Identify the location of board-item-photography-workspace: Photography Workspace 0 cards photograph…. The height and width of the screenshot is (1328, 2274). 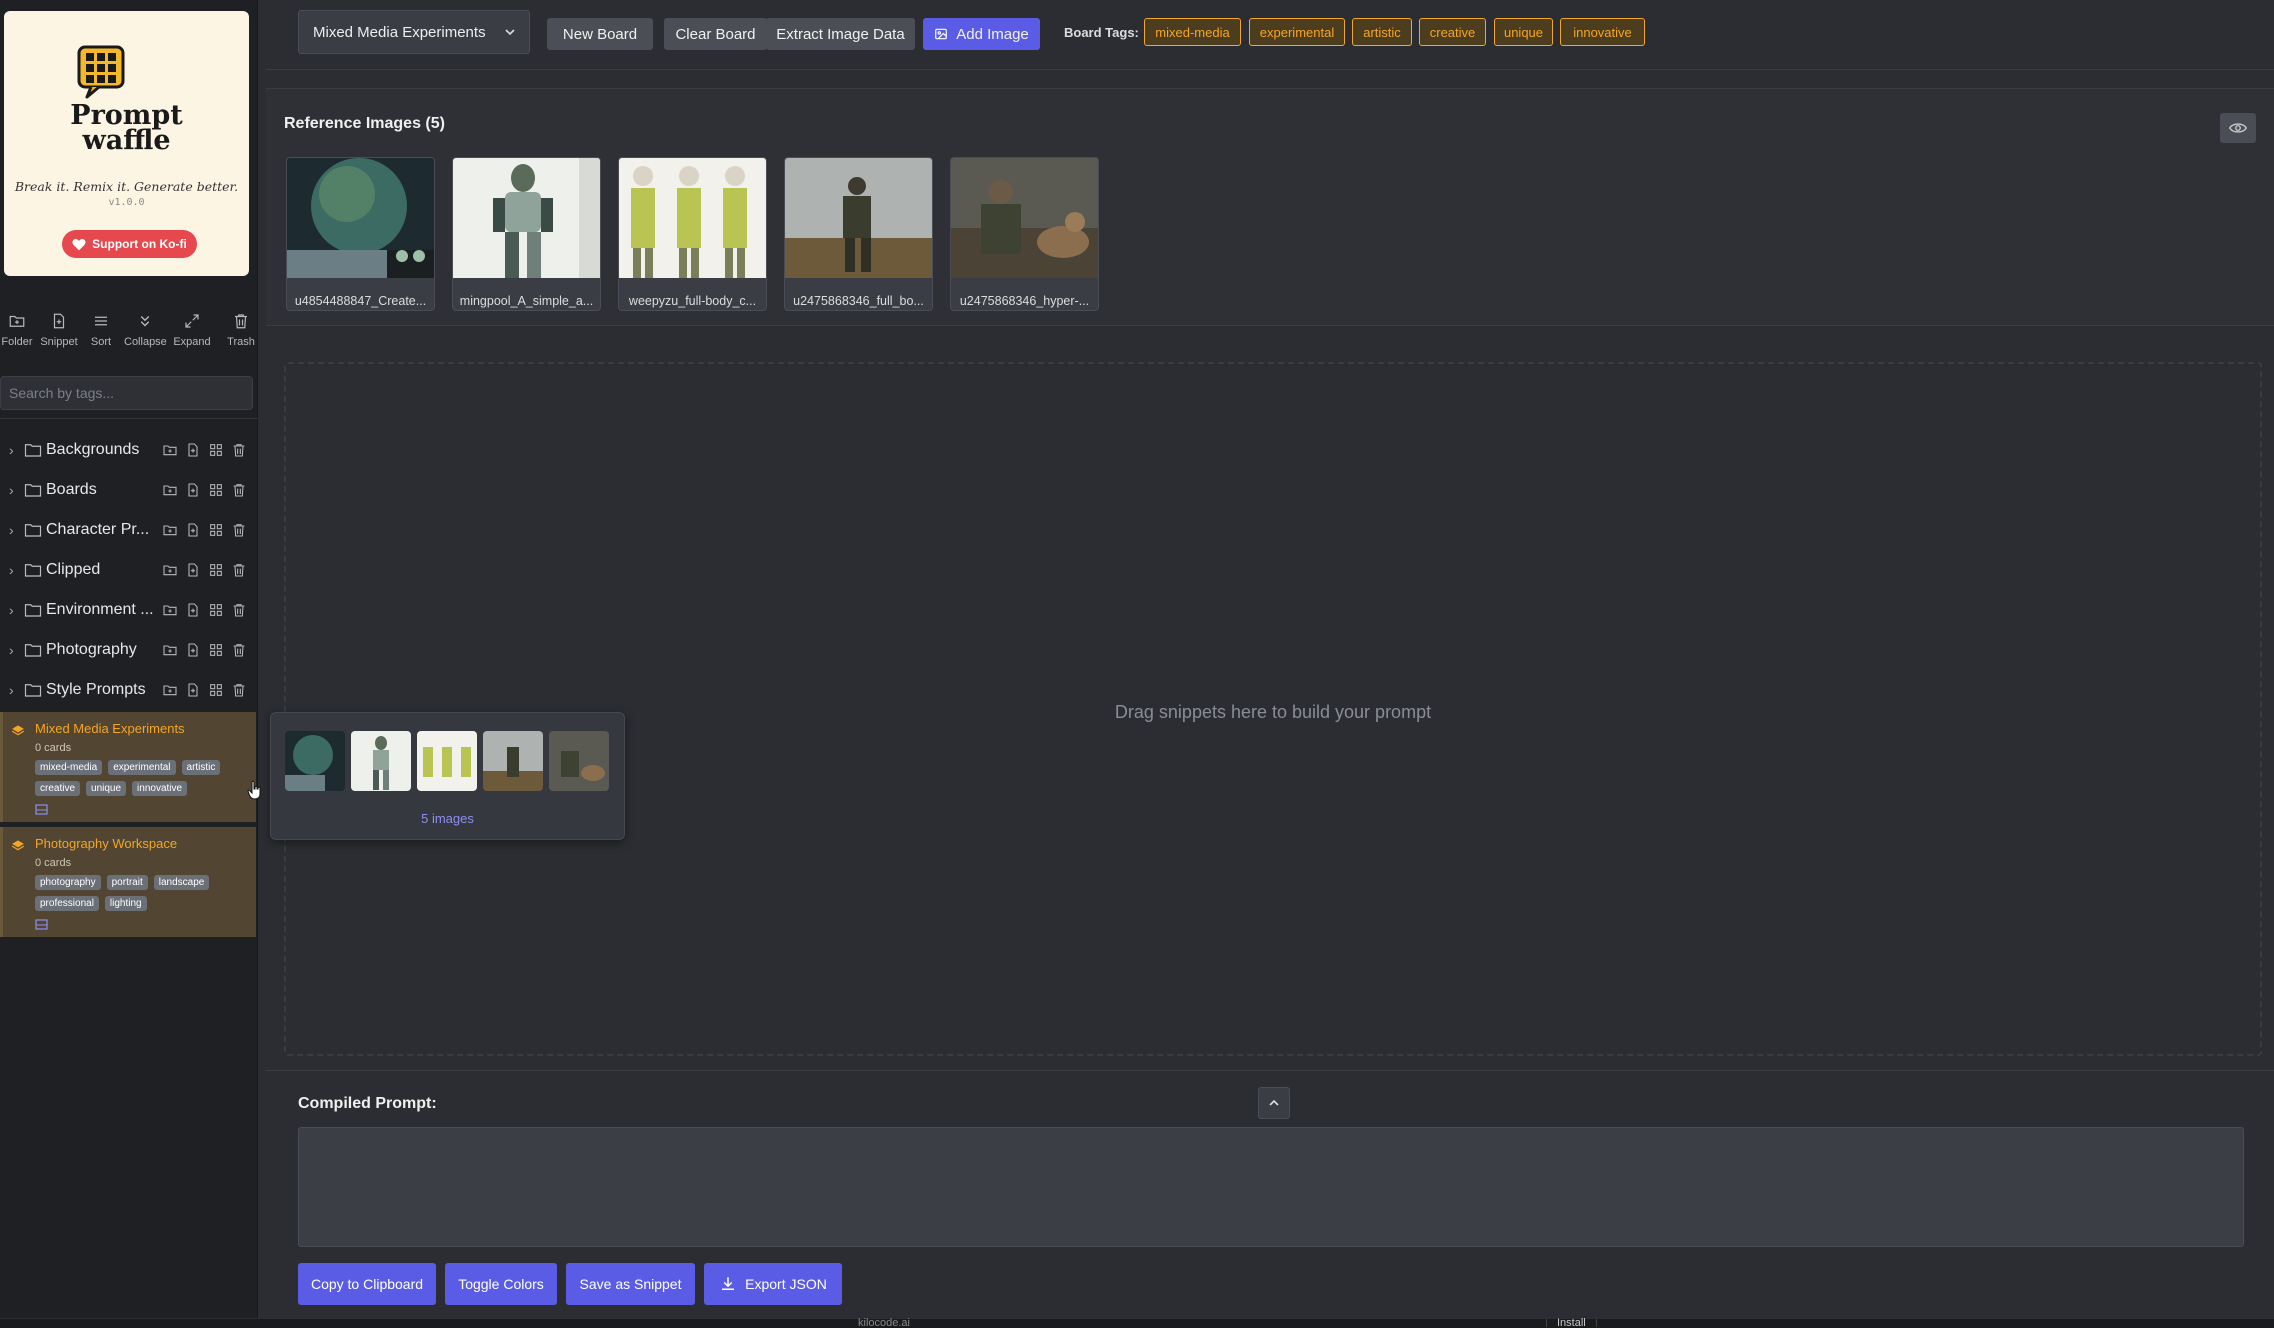
(128, 882).